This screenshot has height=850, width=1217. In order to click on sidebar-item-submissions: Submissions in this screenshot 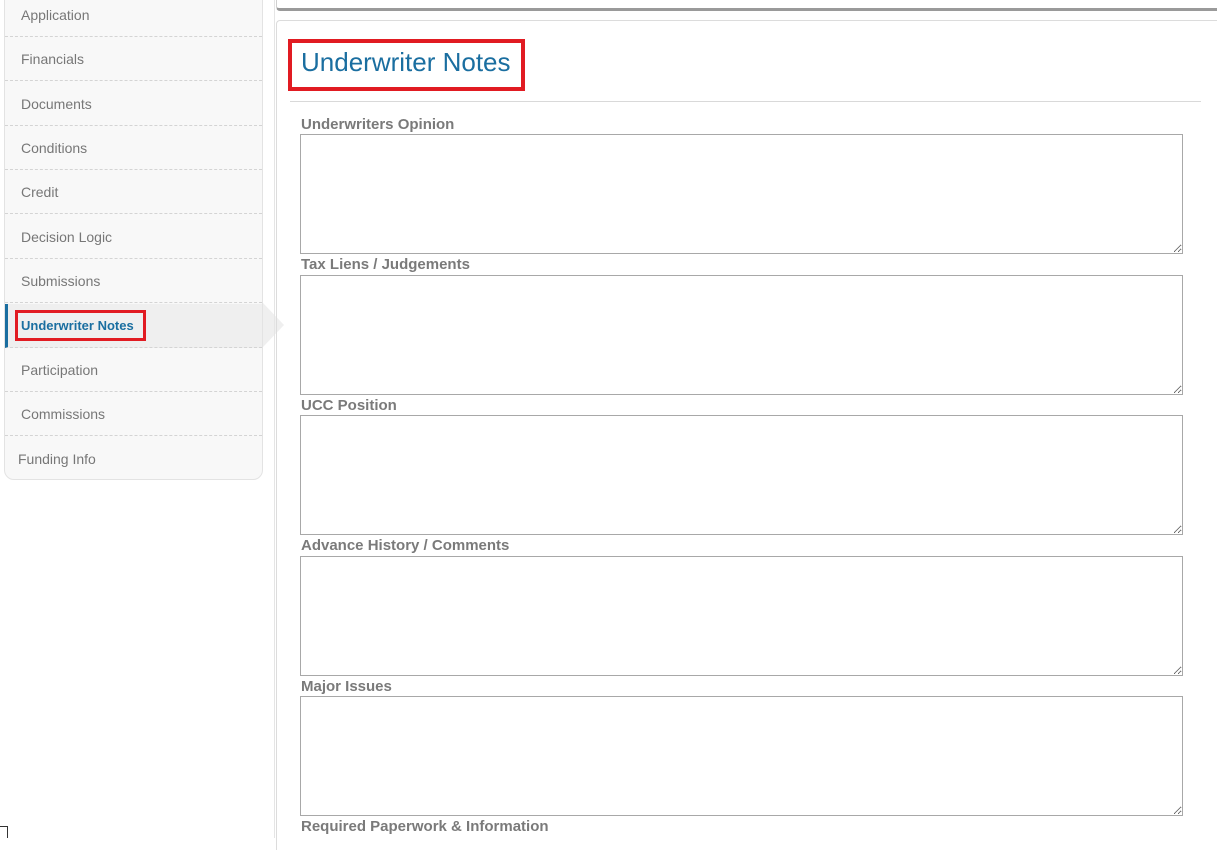, I will do `click(133, 281)`.